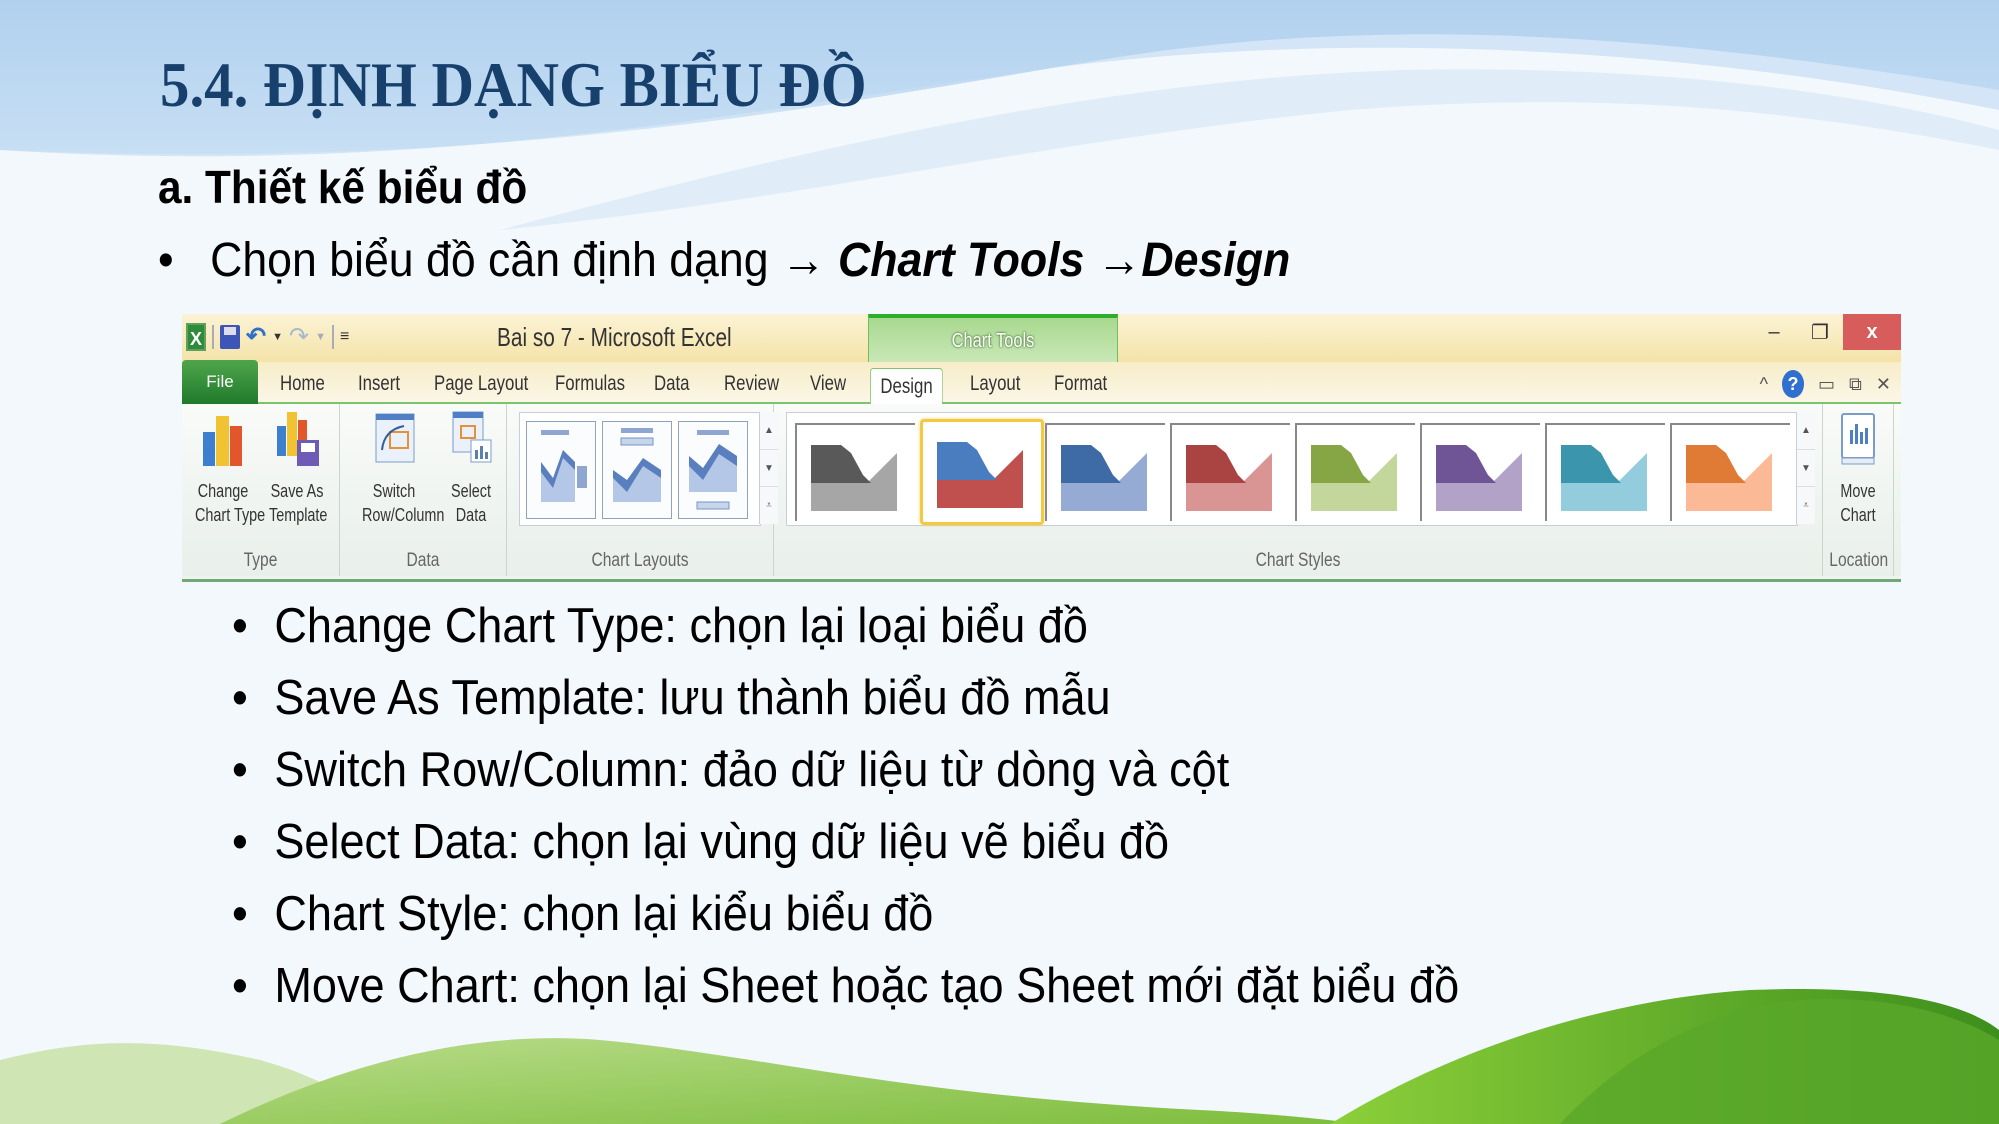  What do you see at coordinates (907, 386) in the screenshot?
I see `tab-design: Design` at bounding box center [907, 386].